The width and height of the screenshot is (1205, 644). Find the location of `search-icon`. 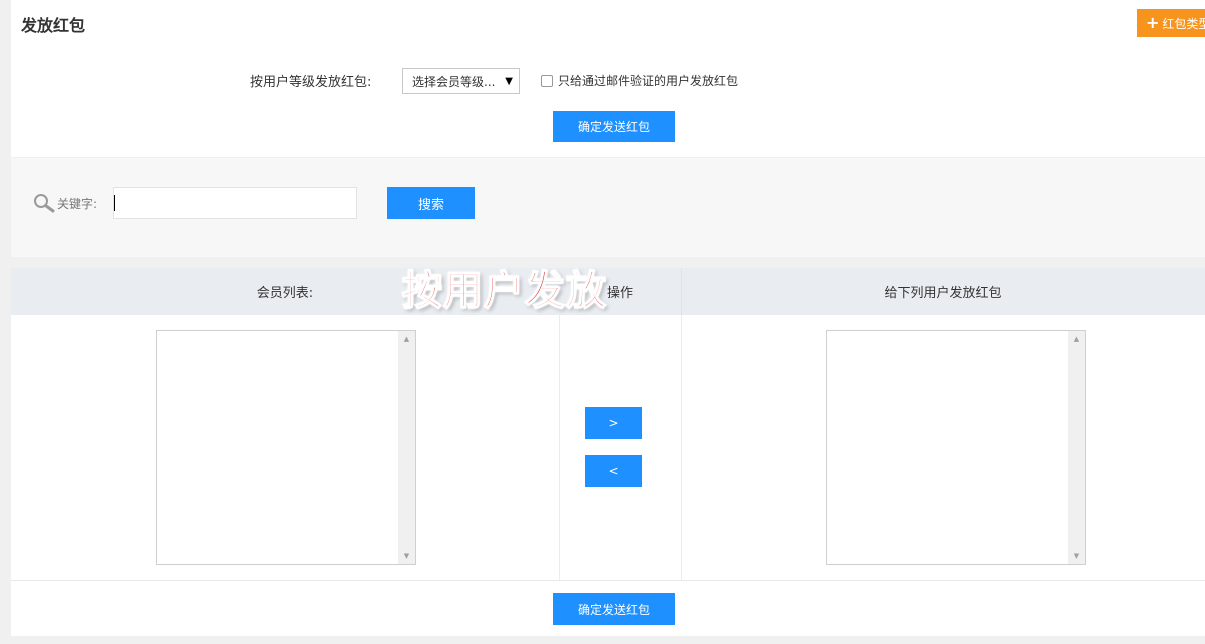

search-icon is located at coordinates (44, 204).